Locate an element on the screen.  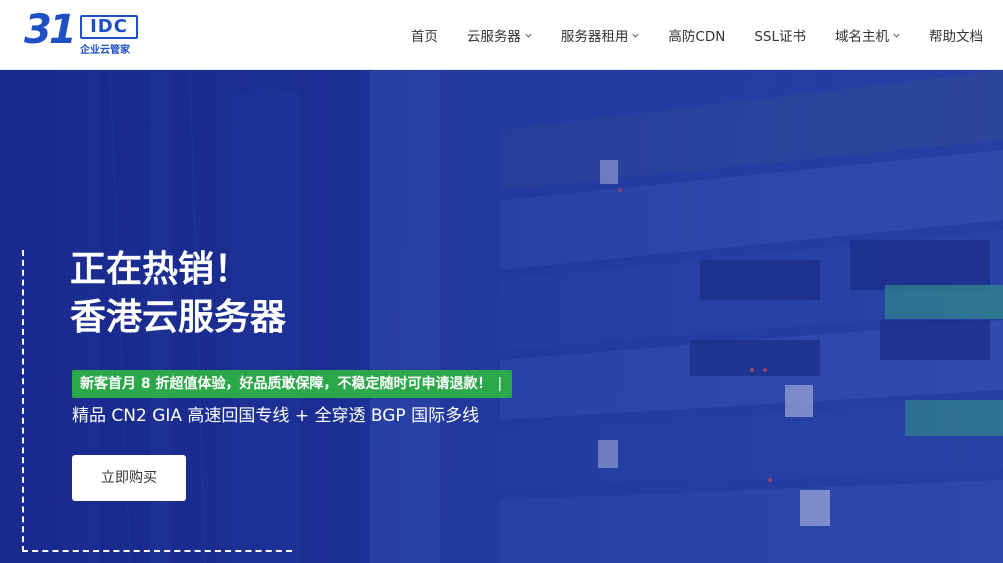
nav-item-label: 服务器租用 is located at coordinates (594, 37).